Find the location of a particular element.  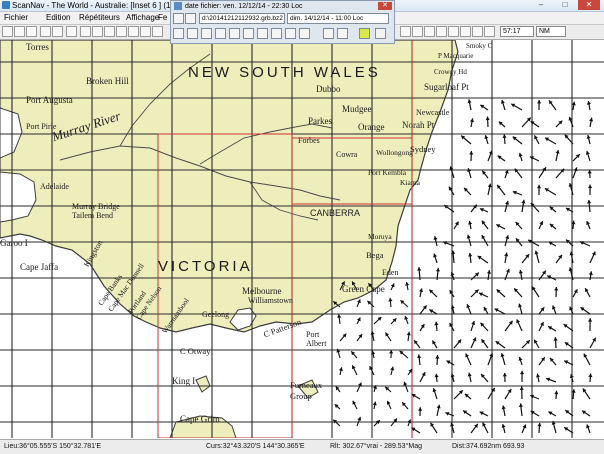

place-label: Port Albert is located at coordinates (321, 339).